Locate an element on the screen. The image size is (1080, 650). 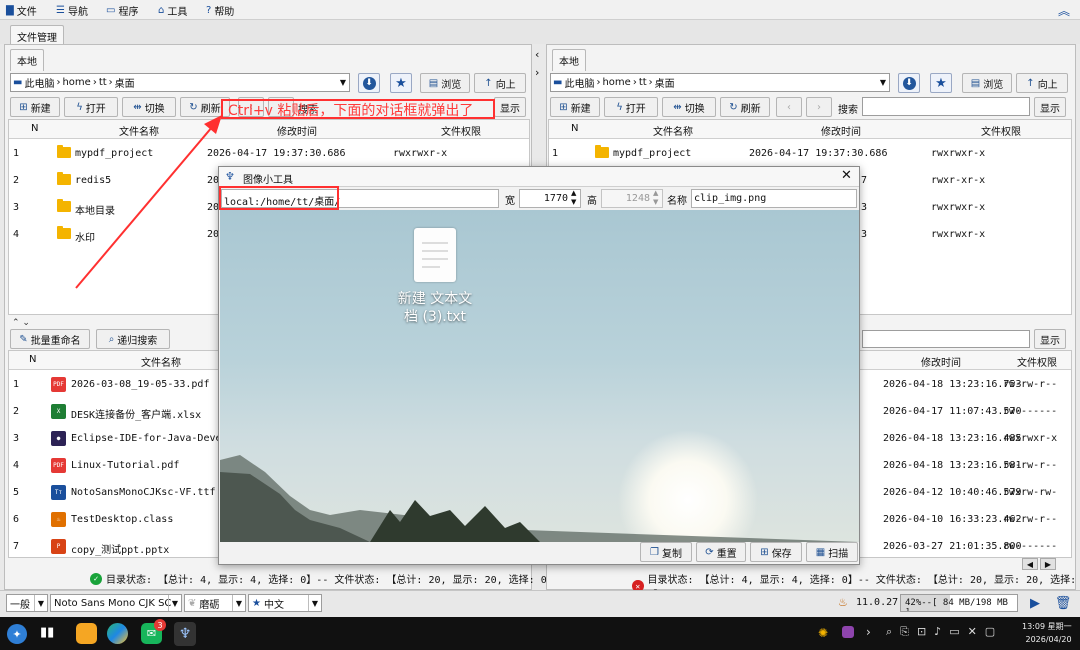
sun-icon: ✺ is located at coordinates (823, 633).